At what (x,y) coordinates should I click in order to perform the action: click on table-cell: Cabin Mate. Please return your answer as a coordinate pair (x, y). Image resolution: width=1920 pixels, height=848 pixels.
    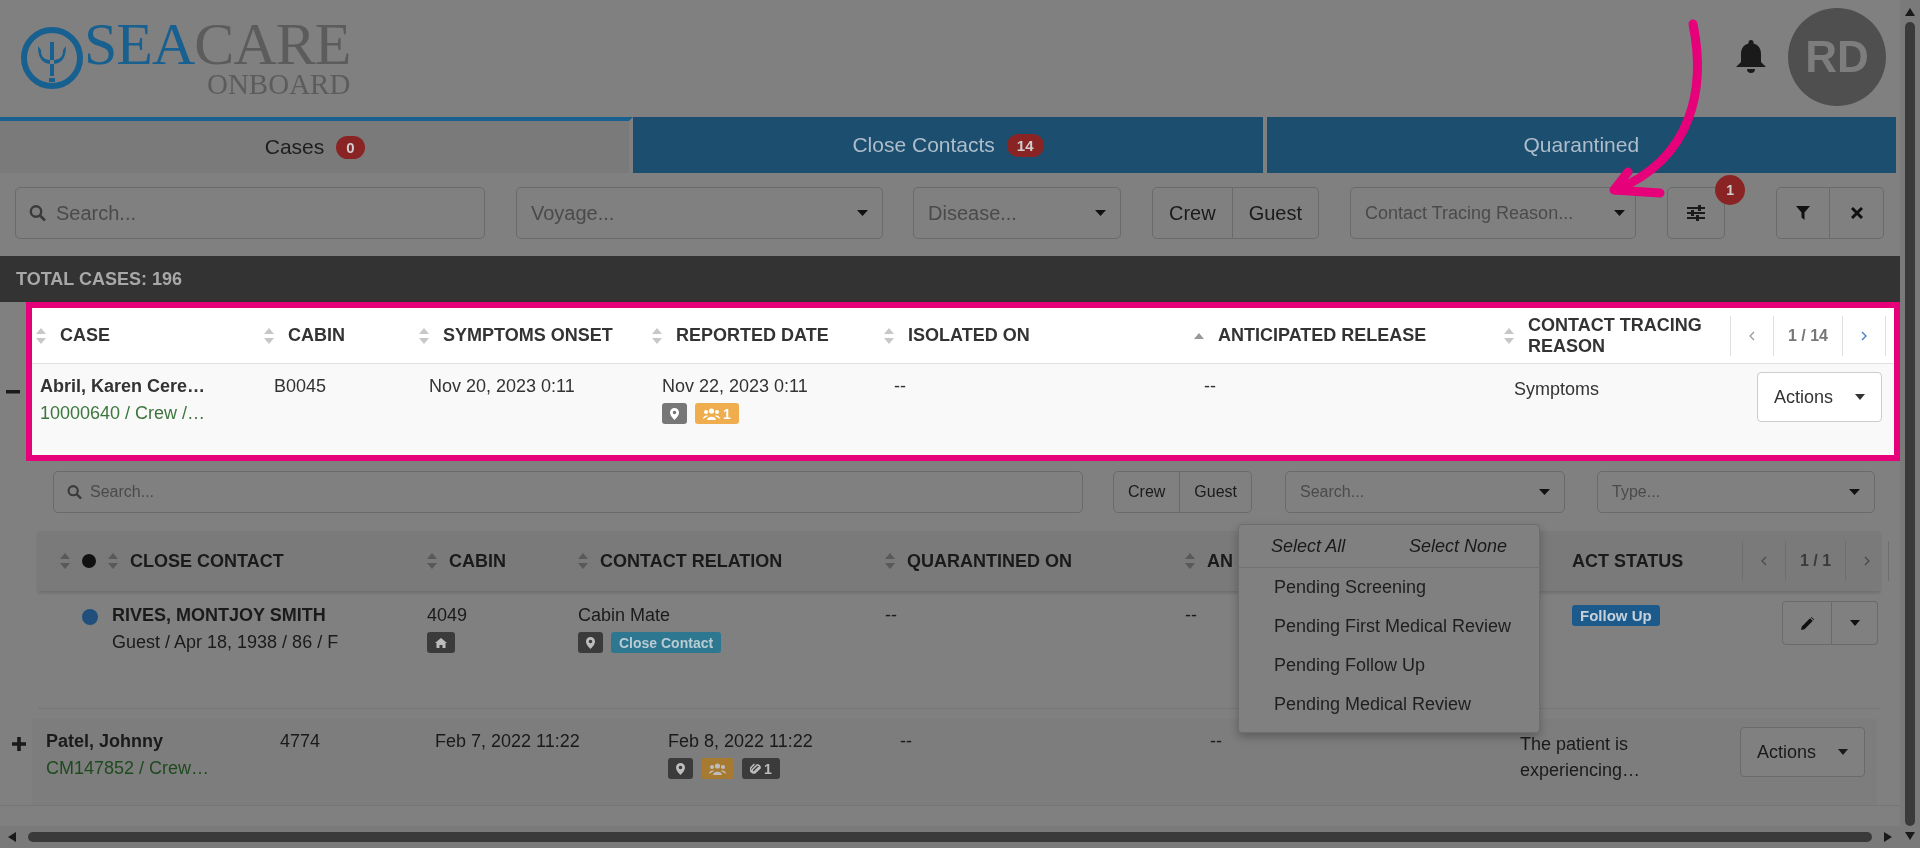
    Looking at the image, I should click on (624, 615).